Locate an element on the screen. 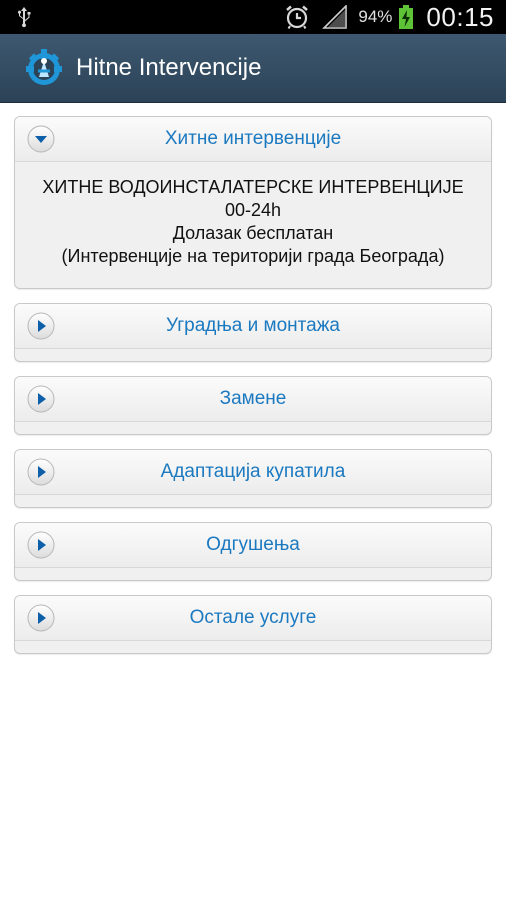  app-title: Hitne Intervencije is located at coordinates (169, 67).